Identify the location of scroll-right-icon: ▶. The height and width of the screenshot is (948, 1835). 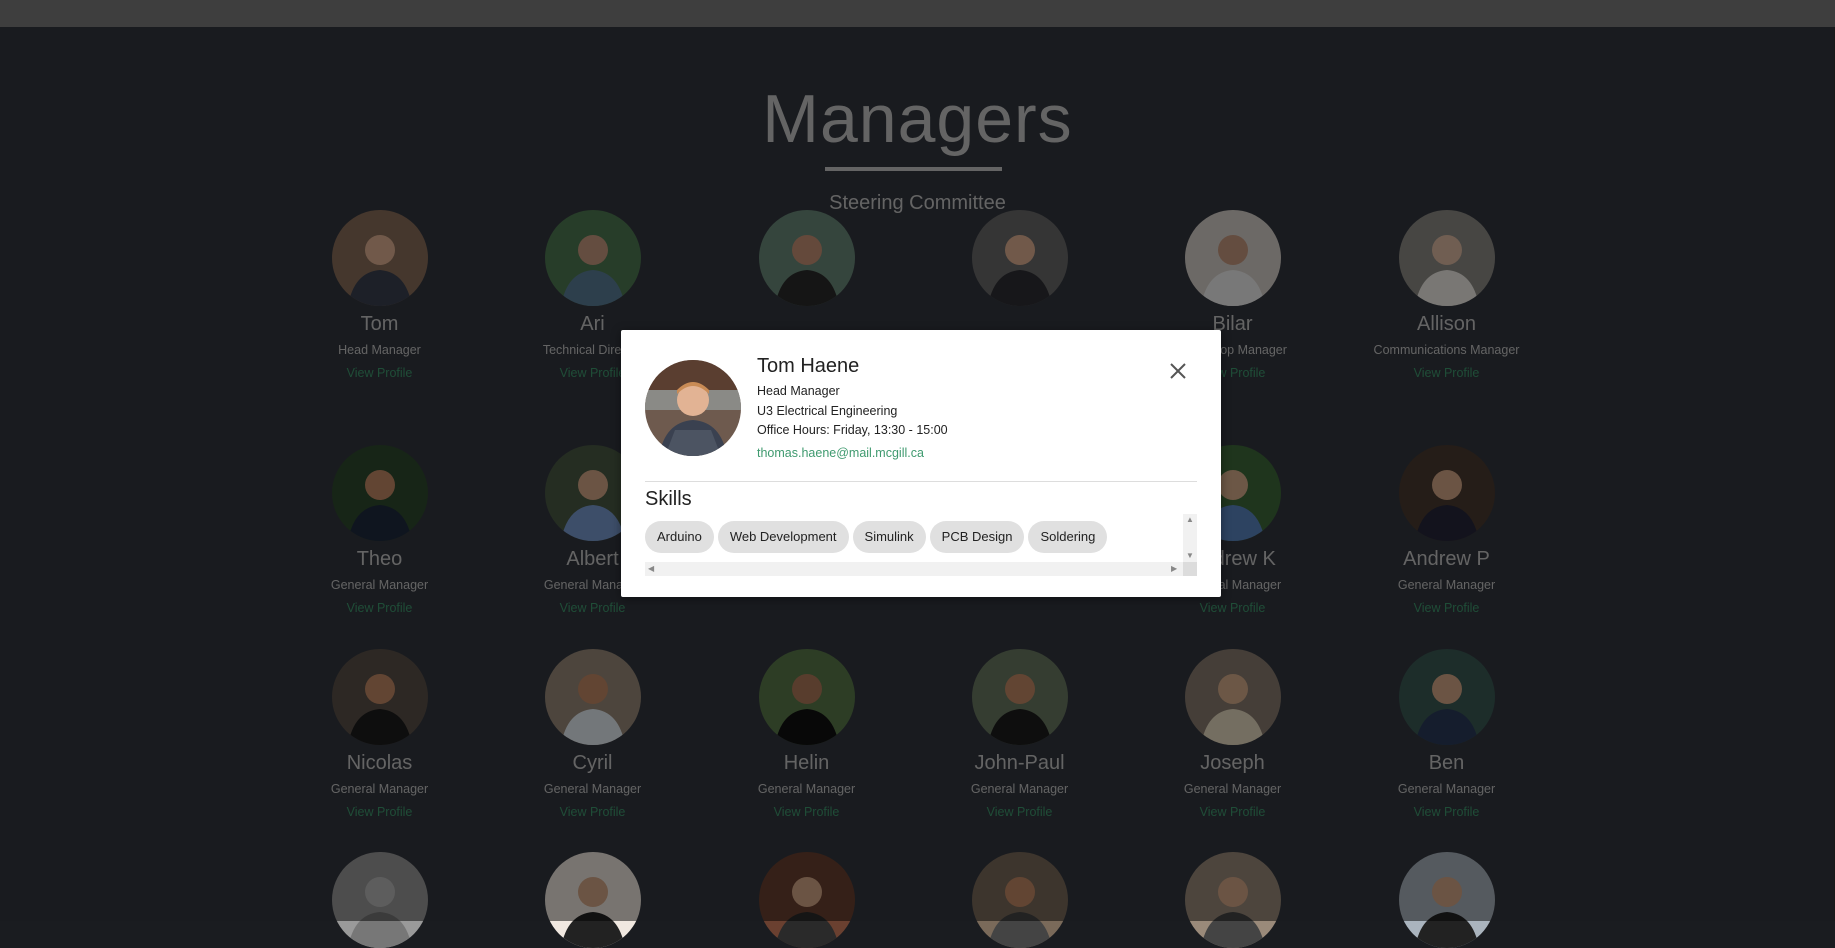
(1174, 569).